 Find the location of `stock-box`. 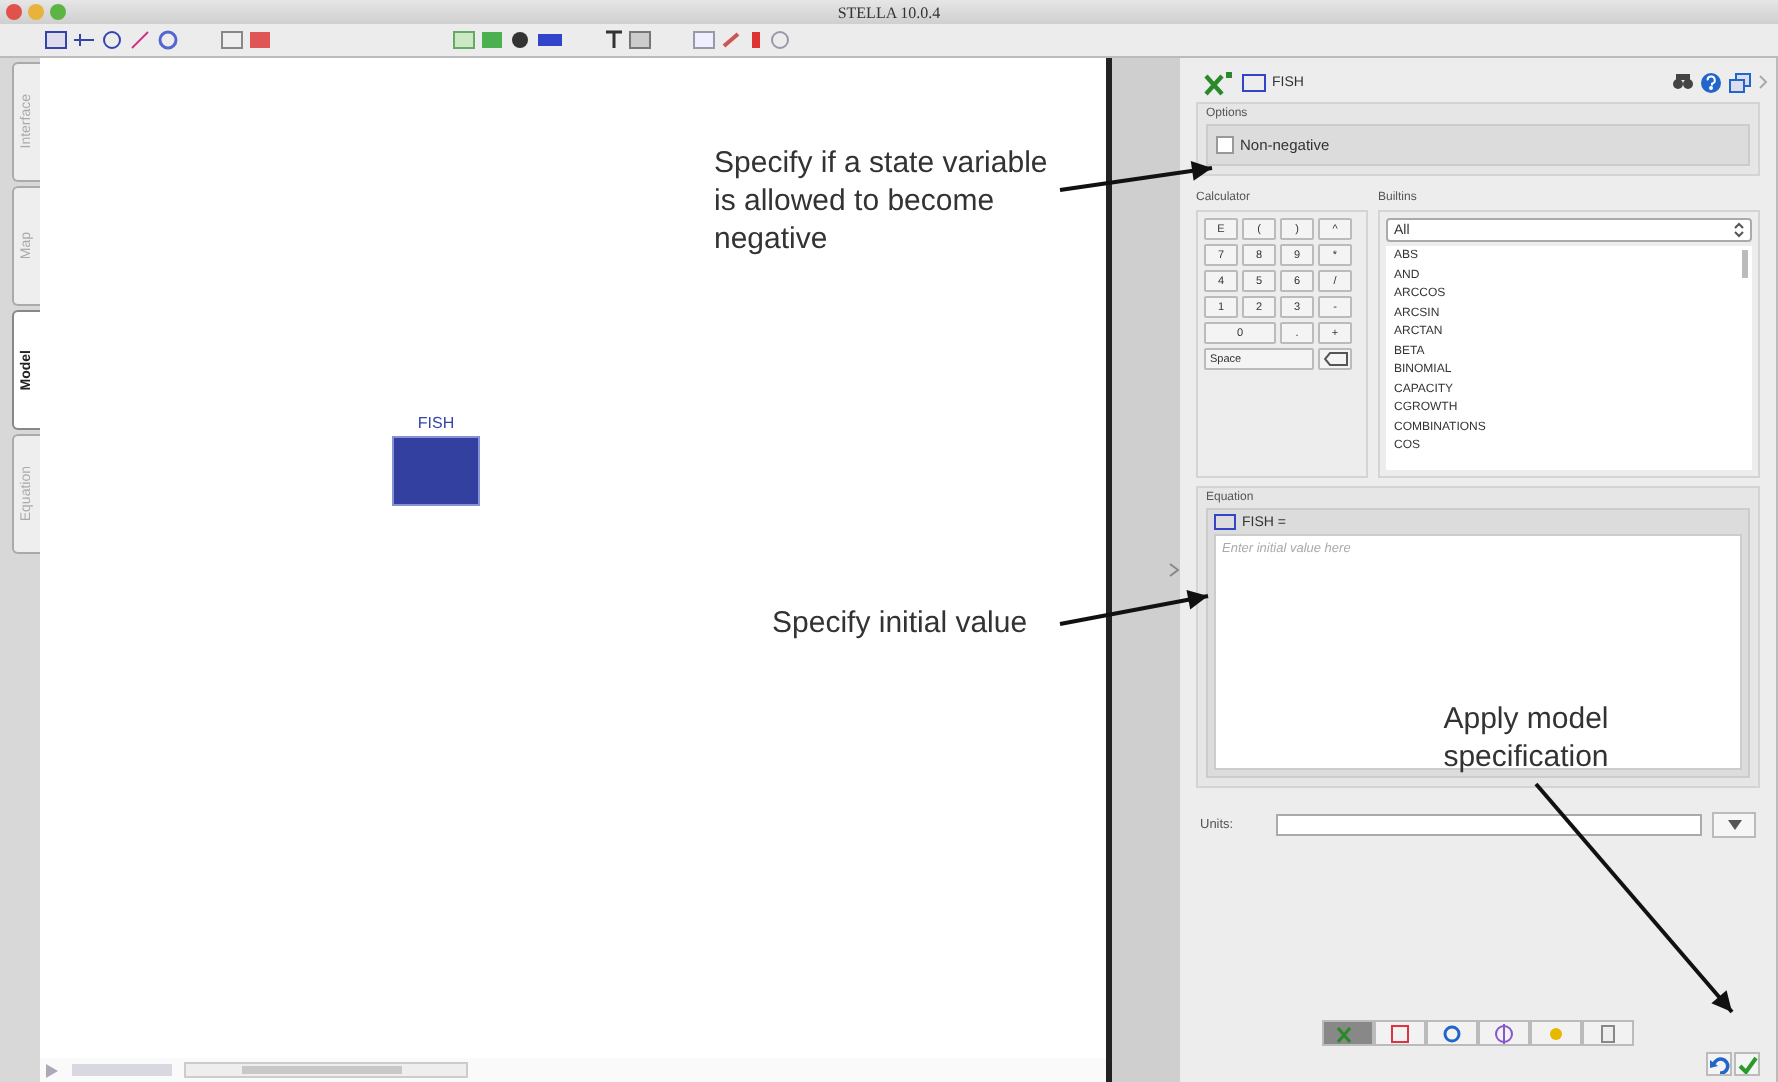

stock-box is located at coordinates (436, 471).